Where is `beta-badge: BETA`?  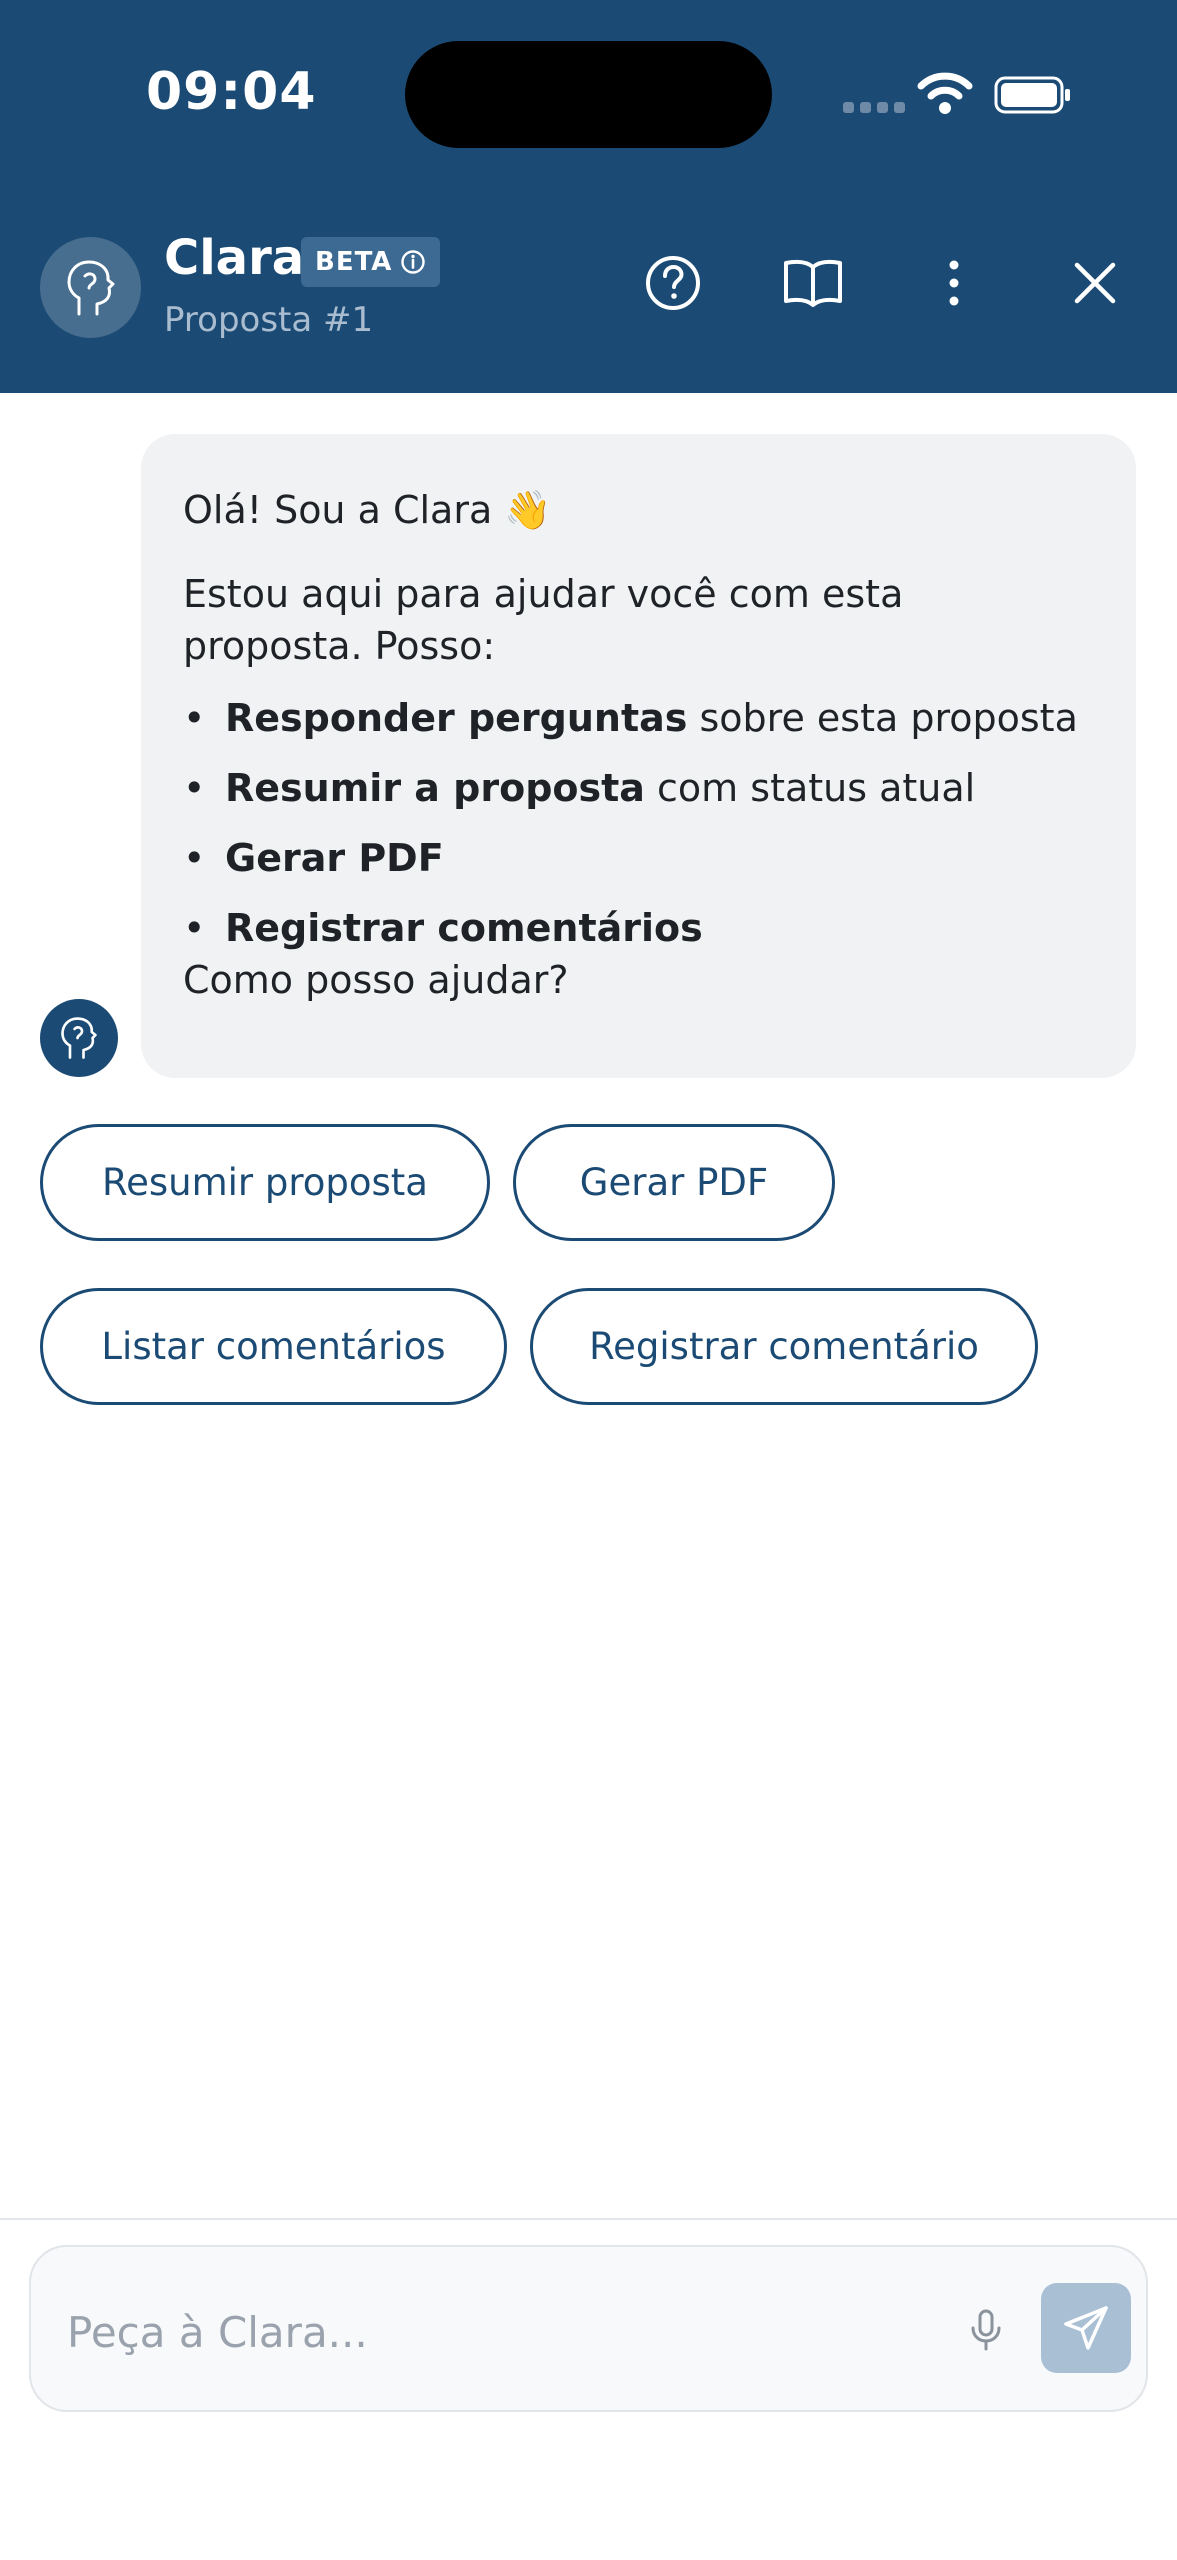
beta-badge: BETA is located at coordinates (371, 262).